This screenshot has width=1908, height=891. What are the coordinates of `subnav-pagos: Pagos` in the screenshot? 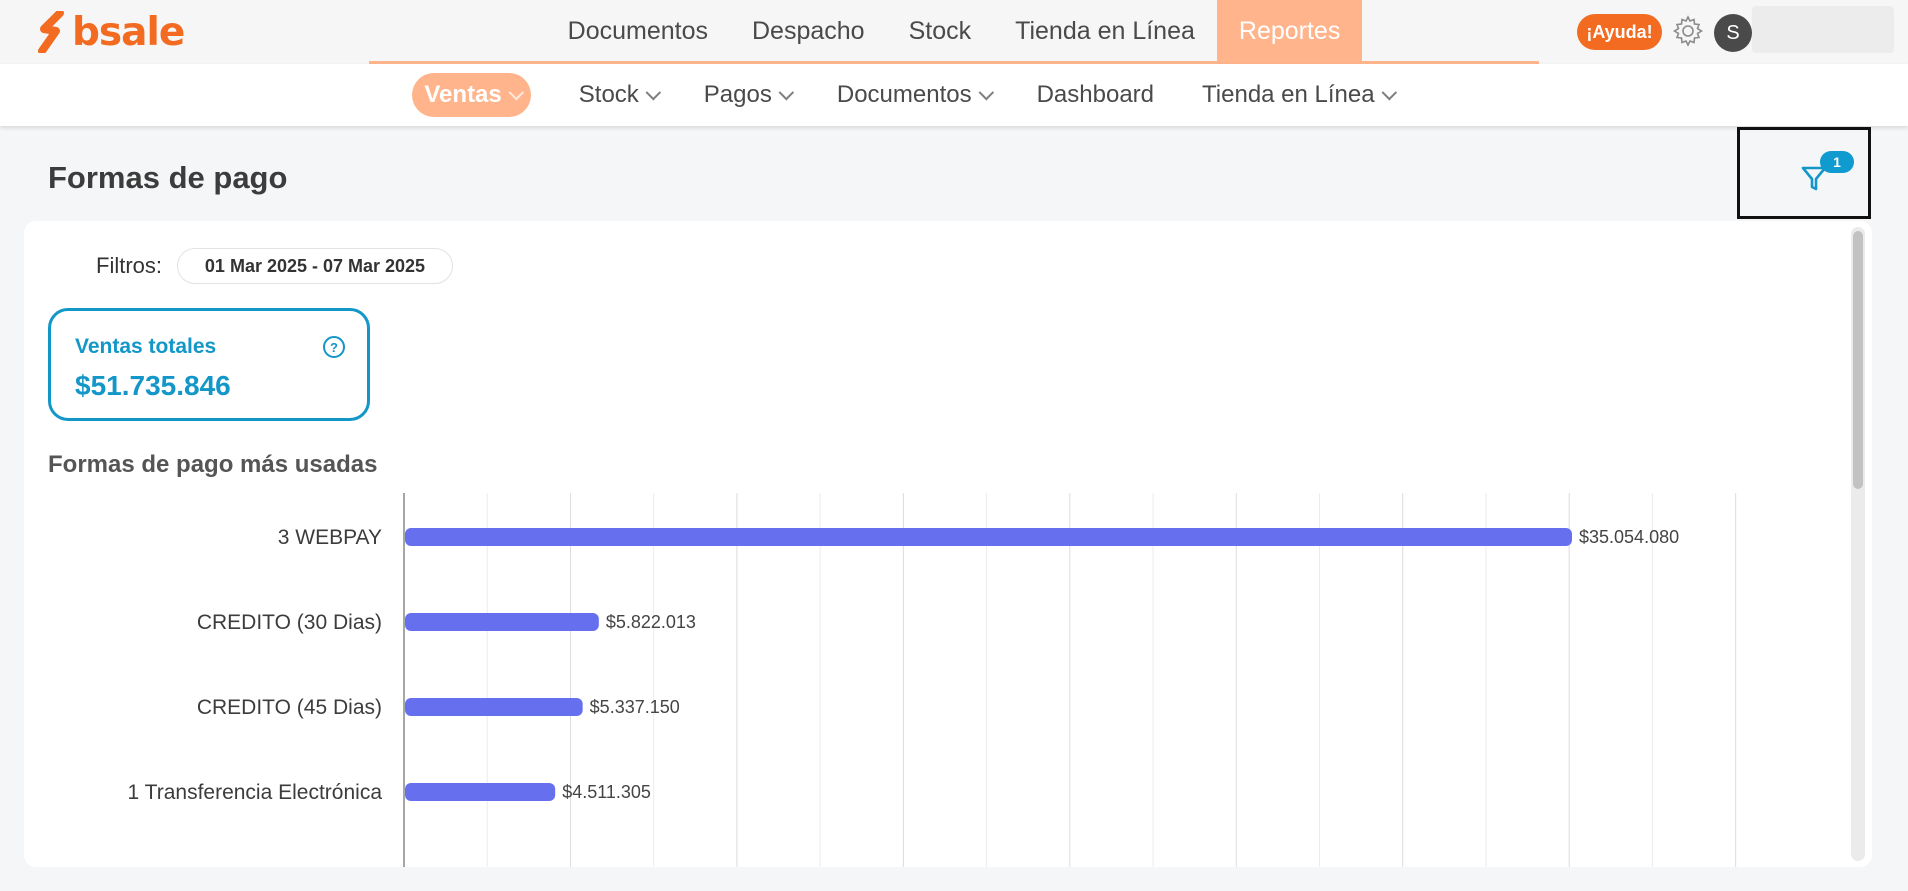 It's located at (748, 95).